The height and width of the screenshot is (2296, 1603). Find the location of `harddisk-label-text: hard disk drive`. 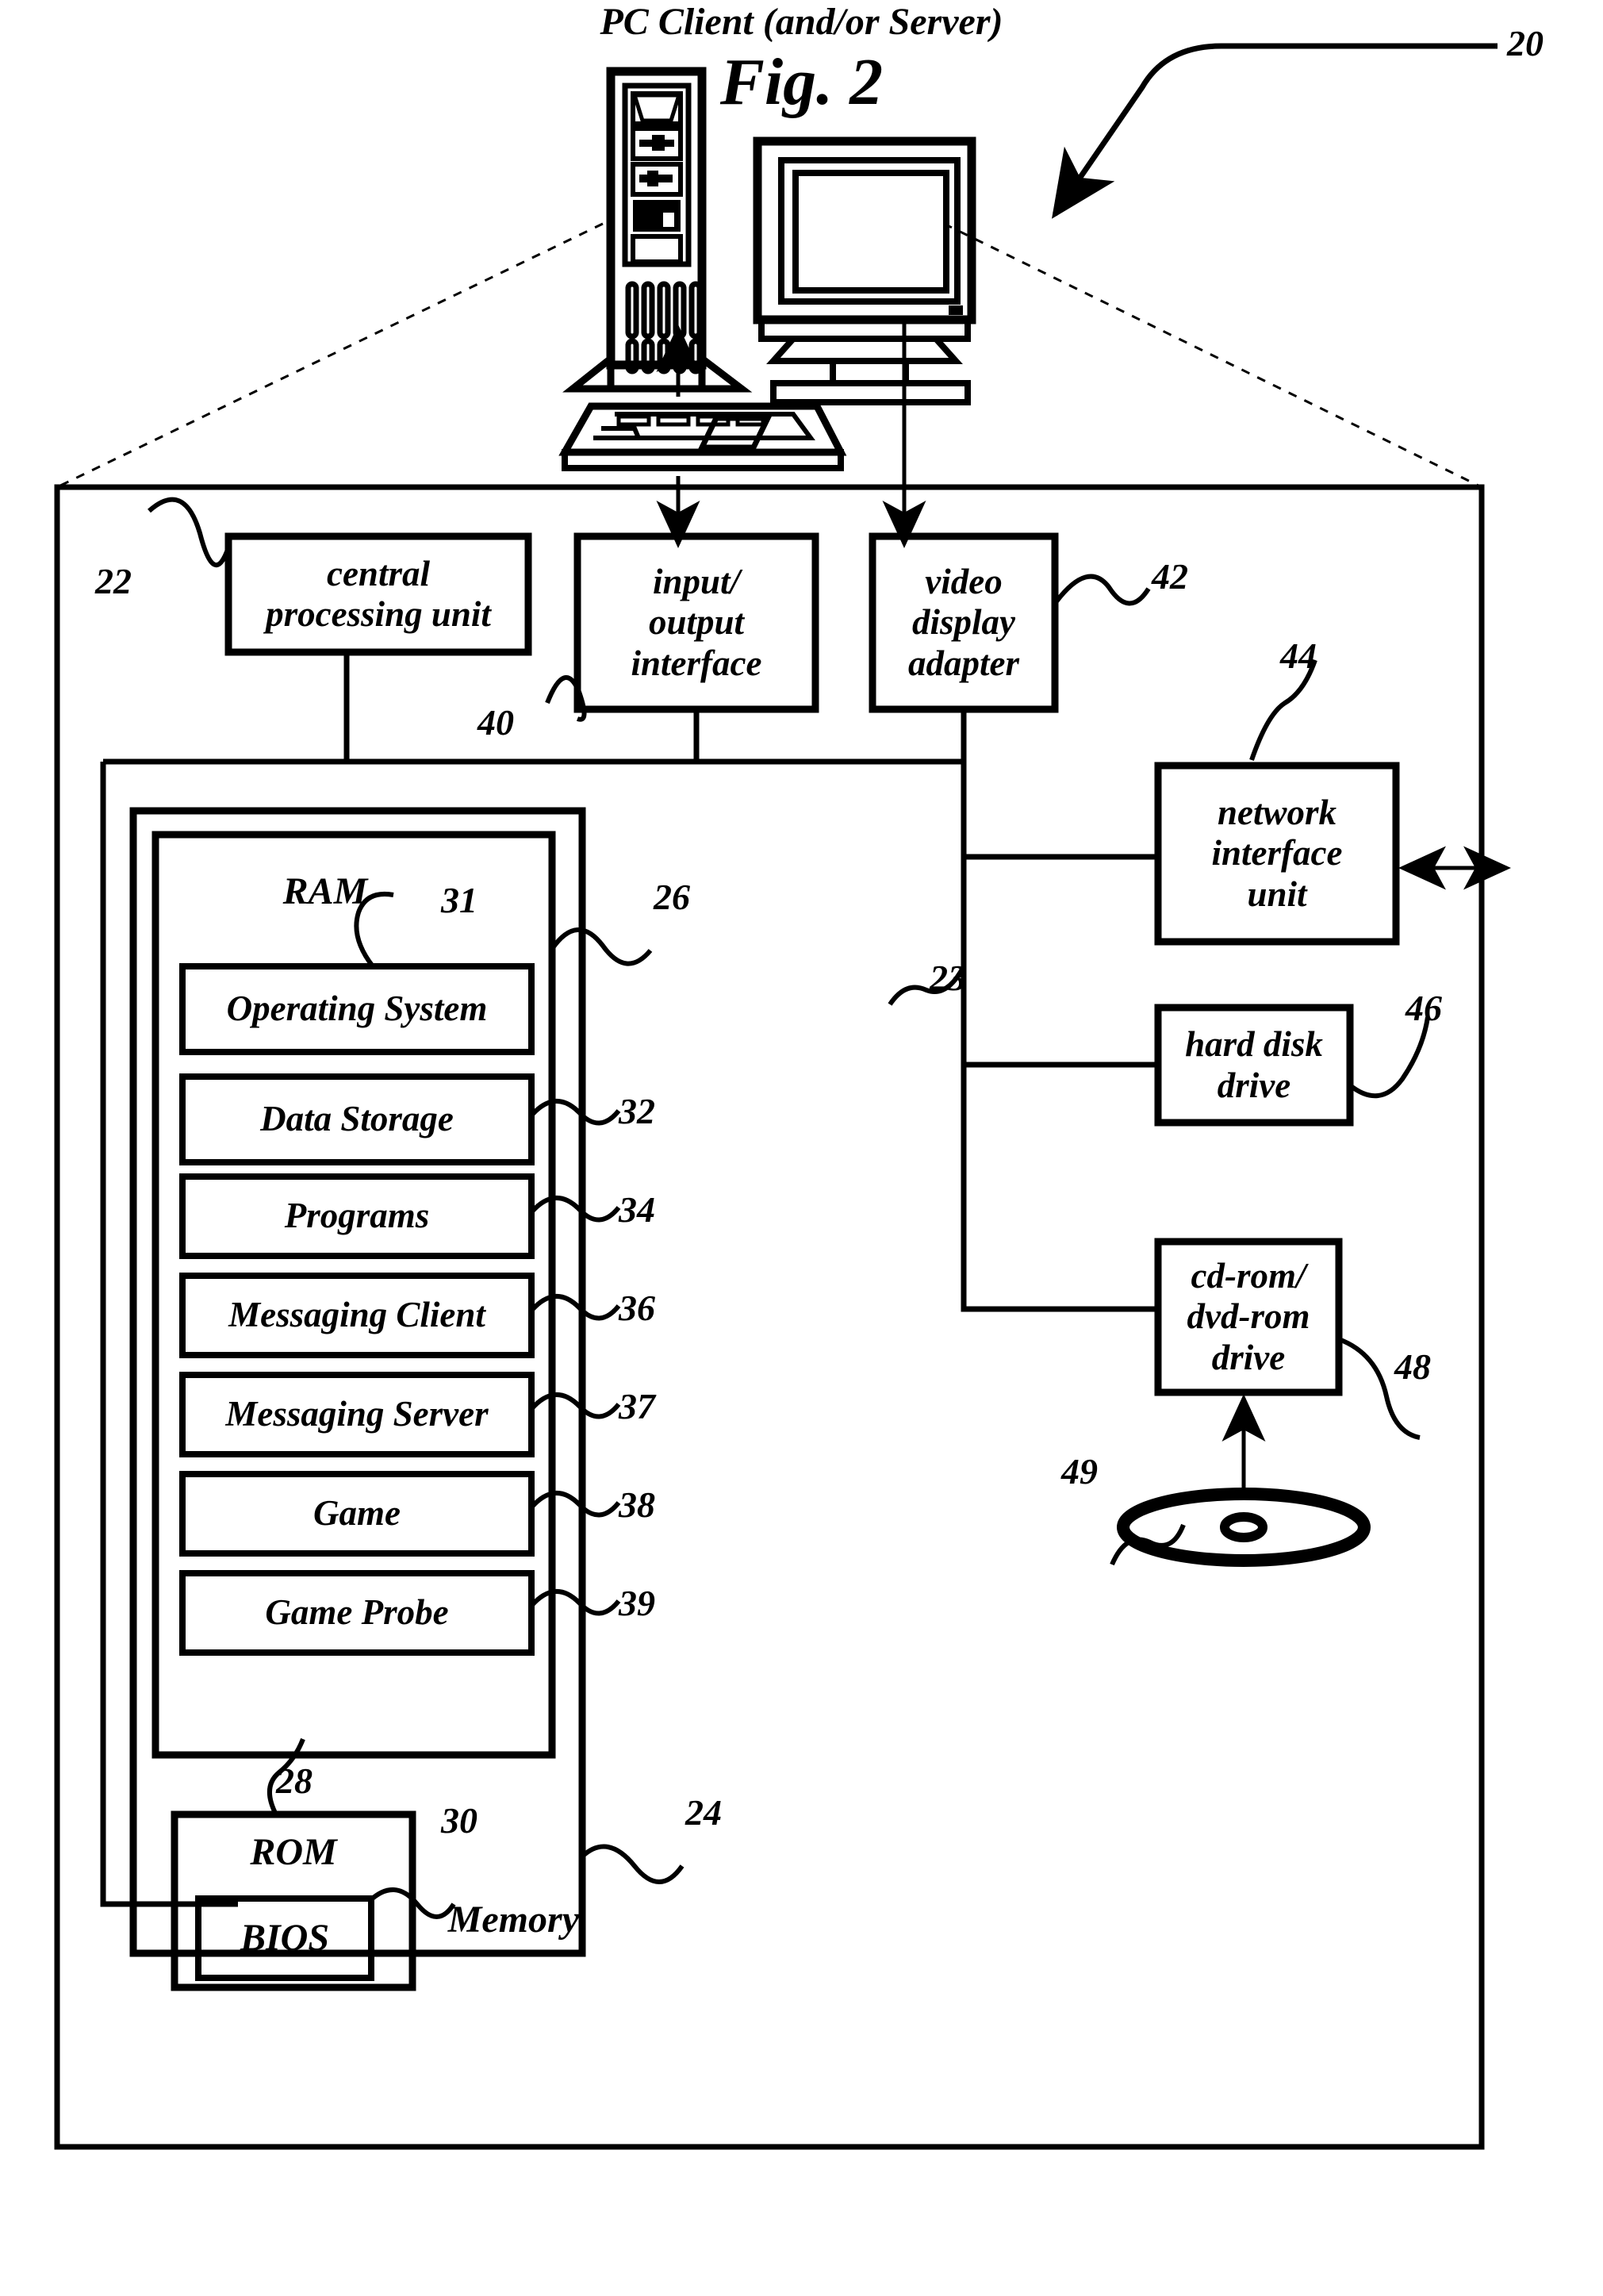

harddisk-label-text: hard disk drive is located at coordinates (1254, 1064).